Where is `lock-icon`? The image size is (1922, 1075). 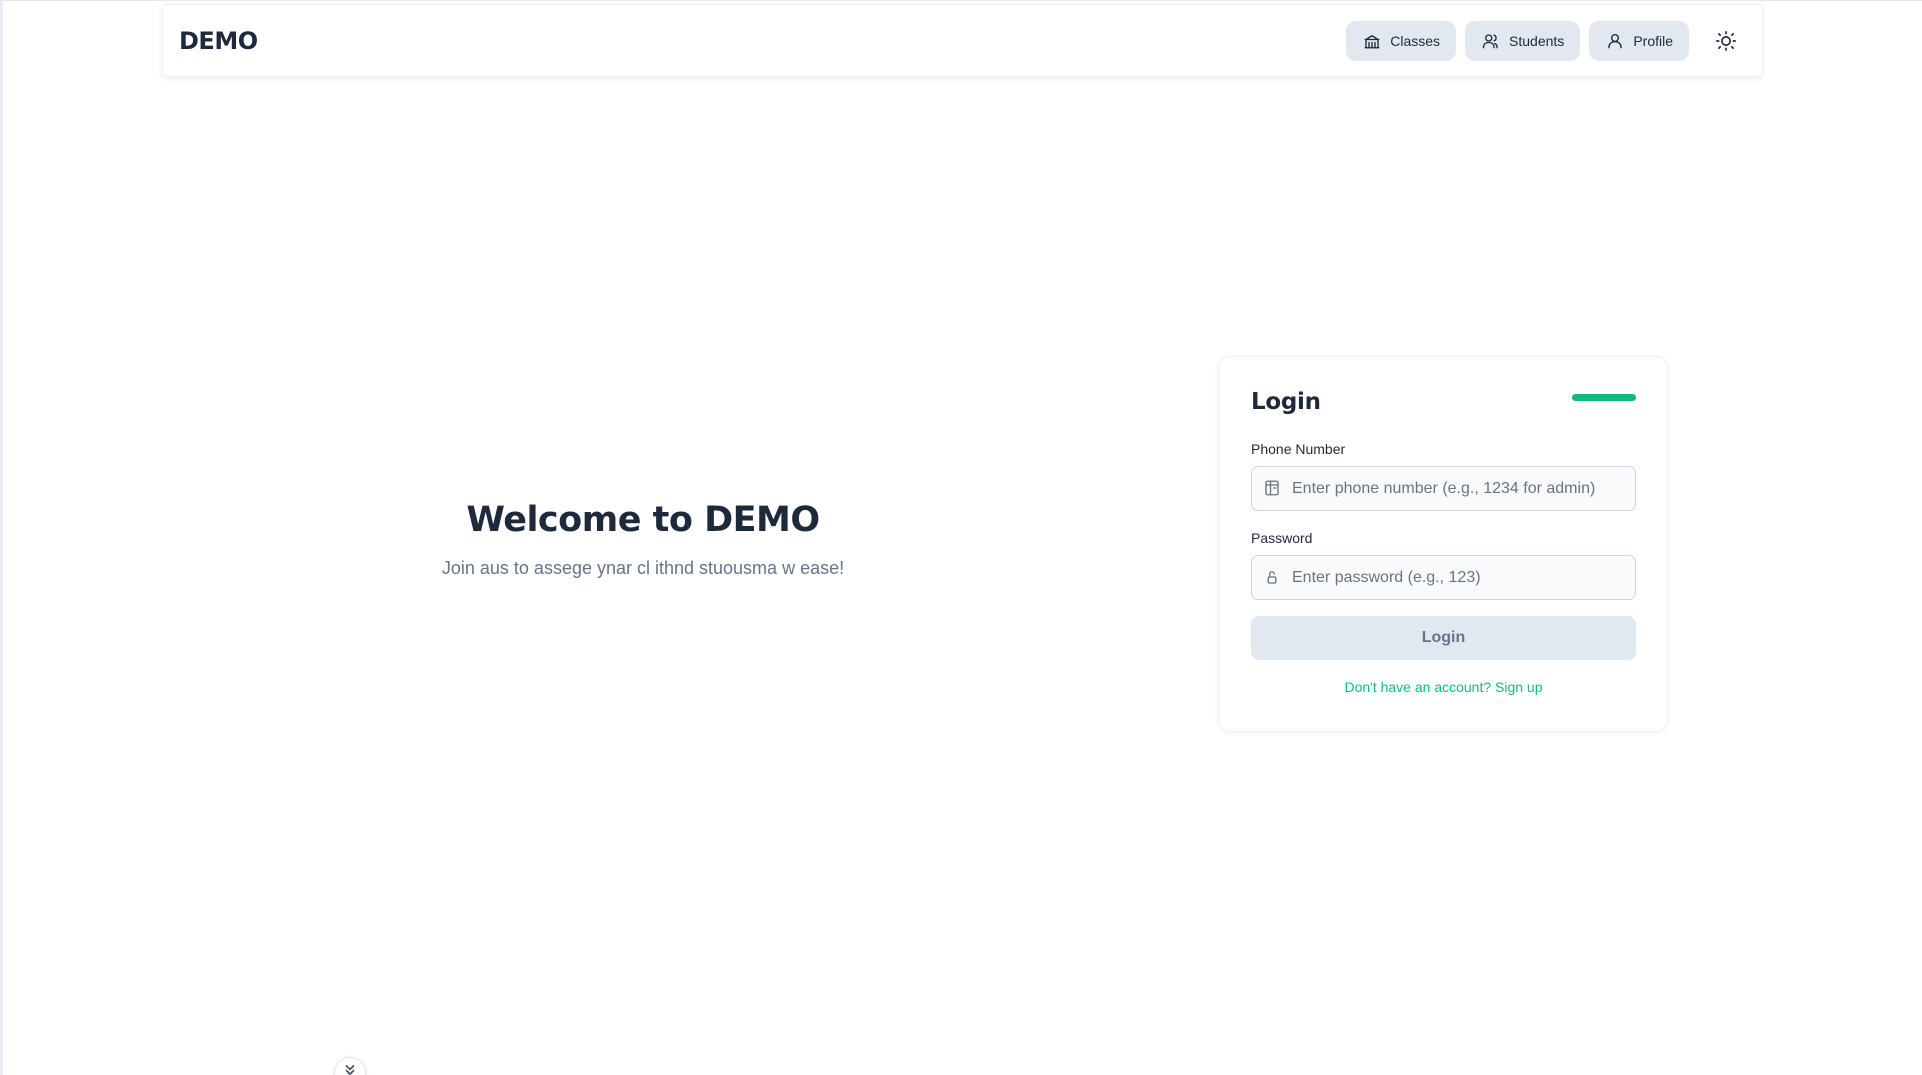 lock-icon is located at coordinates (1272, 577).